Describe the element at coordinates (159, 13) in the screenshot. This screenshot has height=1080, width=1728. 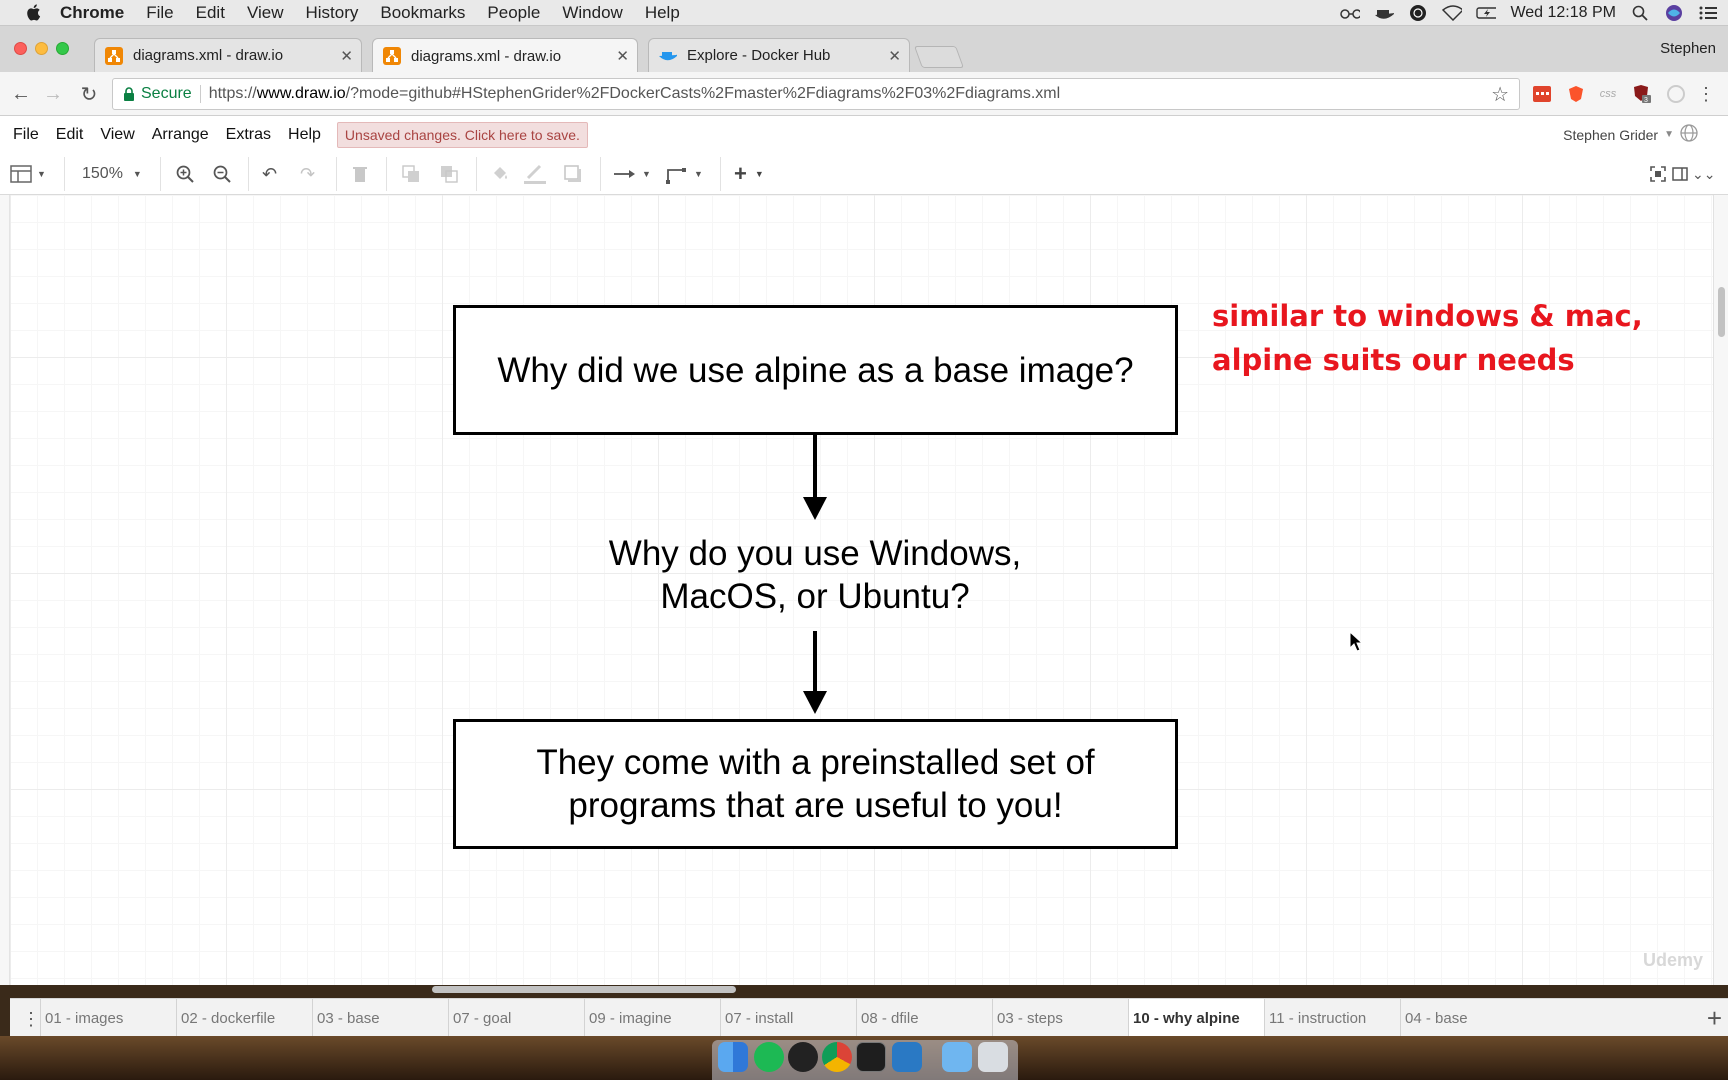
I see `menubar-file: File` at that location.